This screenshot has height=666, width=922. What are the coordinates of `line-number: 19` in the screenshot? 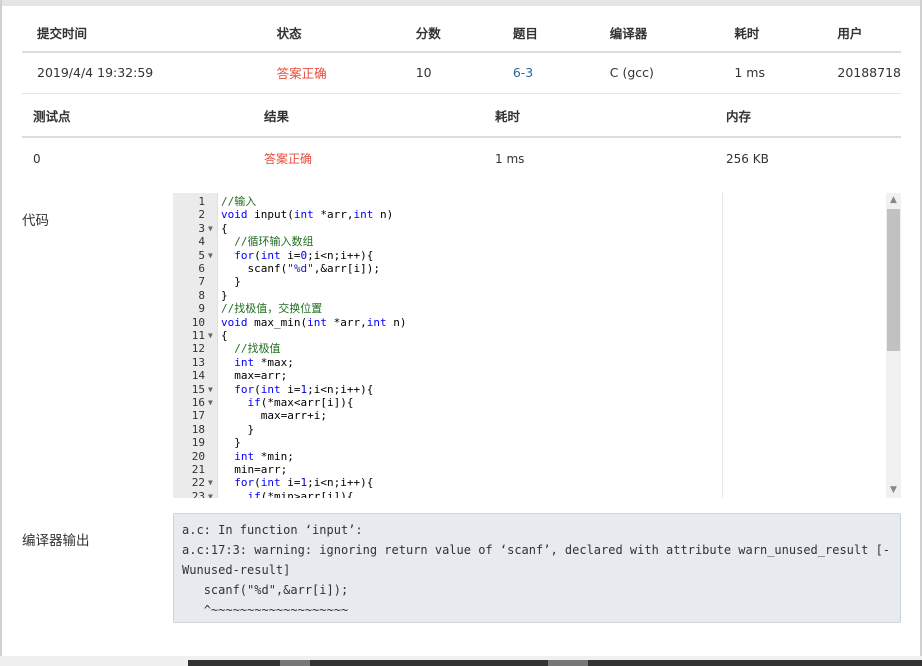 It's located at (198, 443).